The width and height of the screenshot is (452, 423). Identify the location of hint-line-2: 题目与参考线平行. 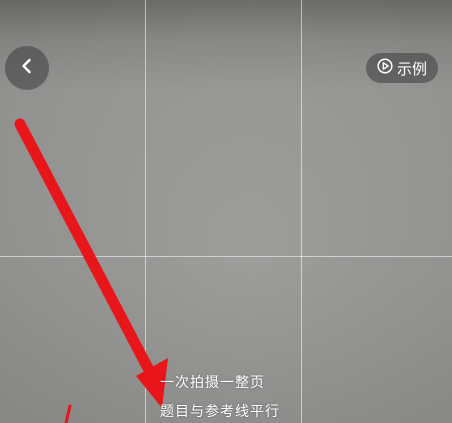
(220, 412).